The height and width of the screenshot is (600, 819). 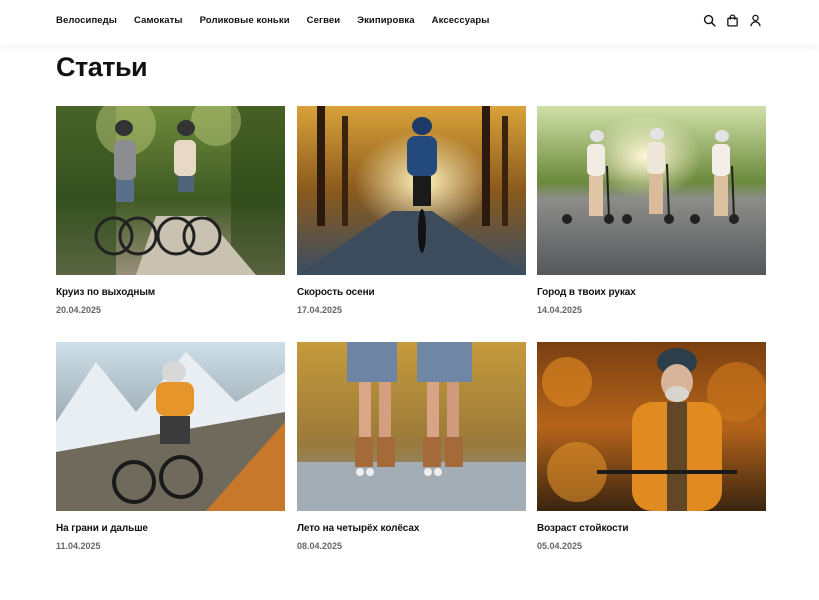 What do you see at coordinates (79, 310) in the screenshot?
I see `article-date: 20.04.2025` at bounding box center [79, 310].